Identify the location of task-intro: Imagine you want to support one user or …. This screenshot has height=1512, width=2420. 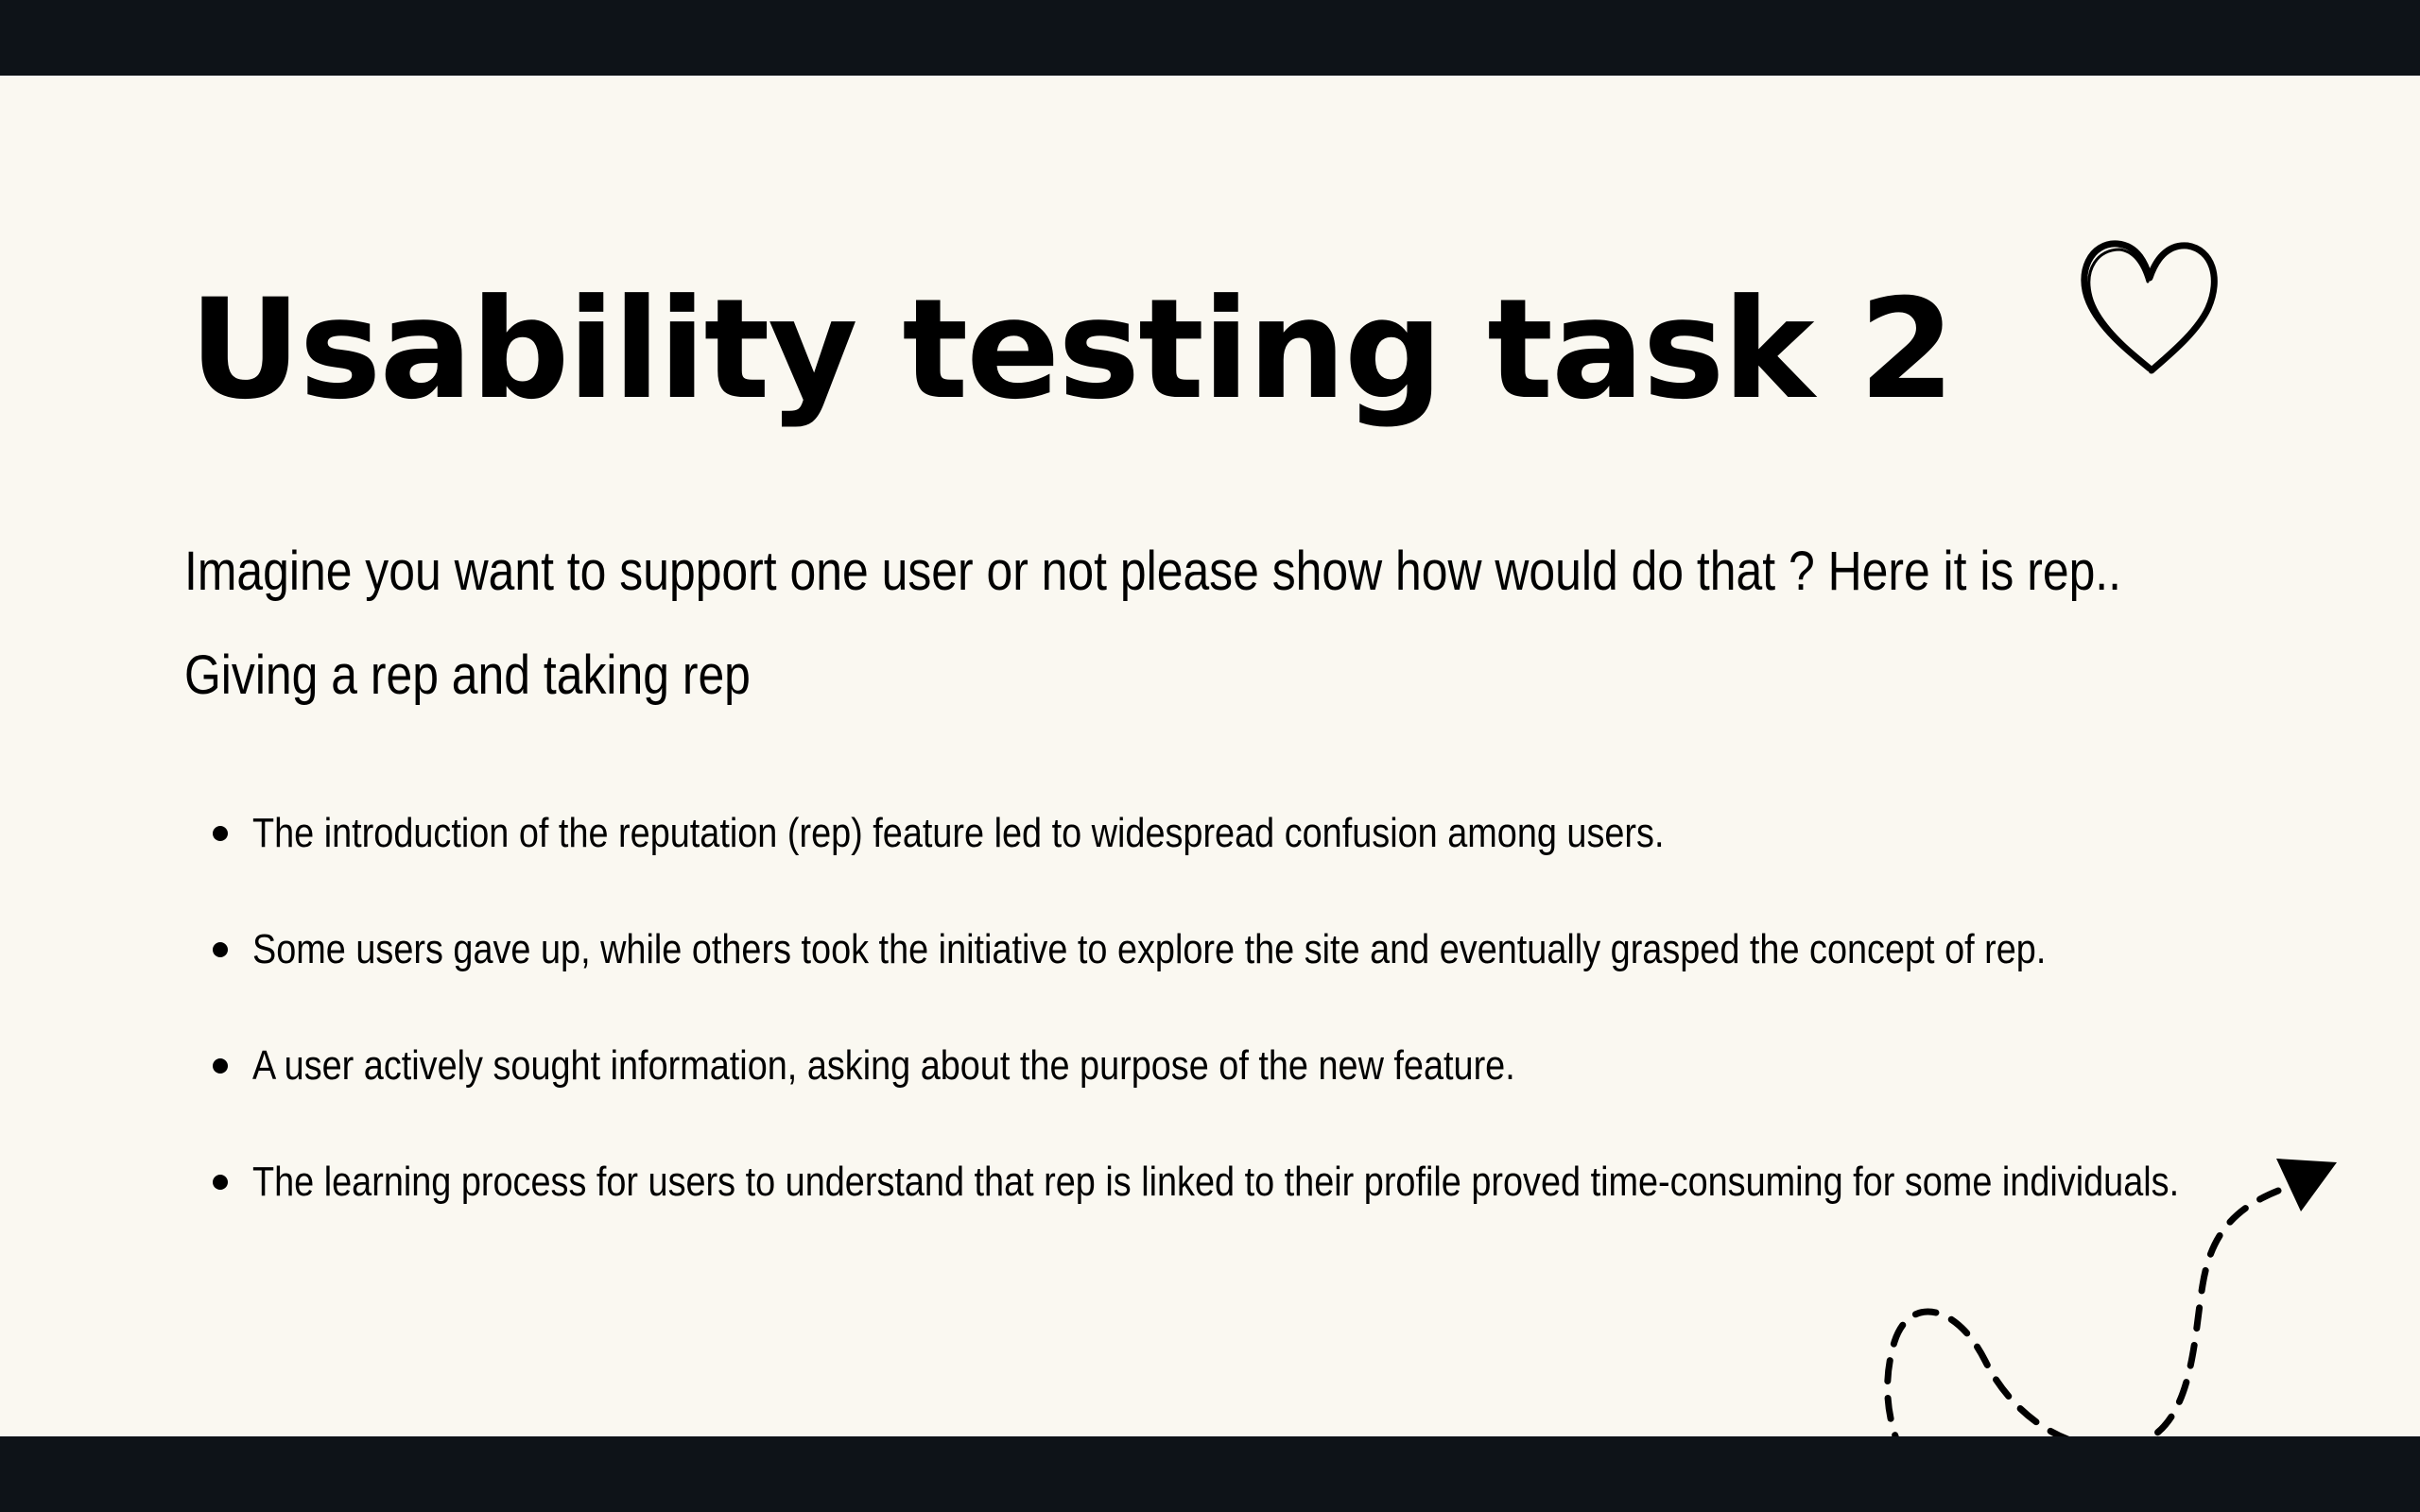
(1224, 624).